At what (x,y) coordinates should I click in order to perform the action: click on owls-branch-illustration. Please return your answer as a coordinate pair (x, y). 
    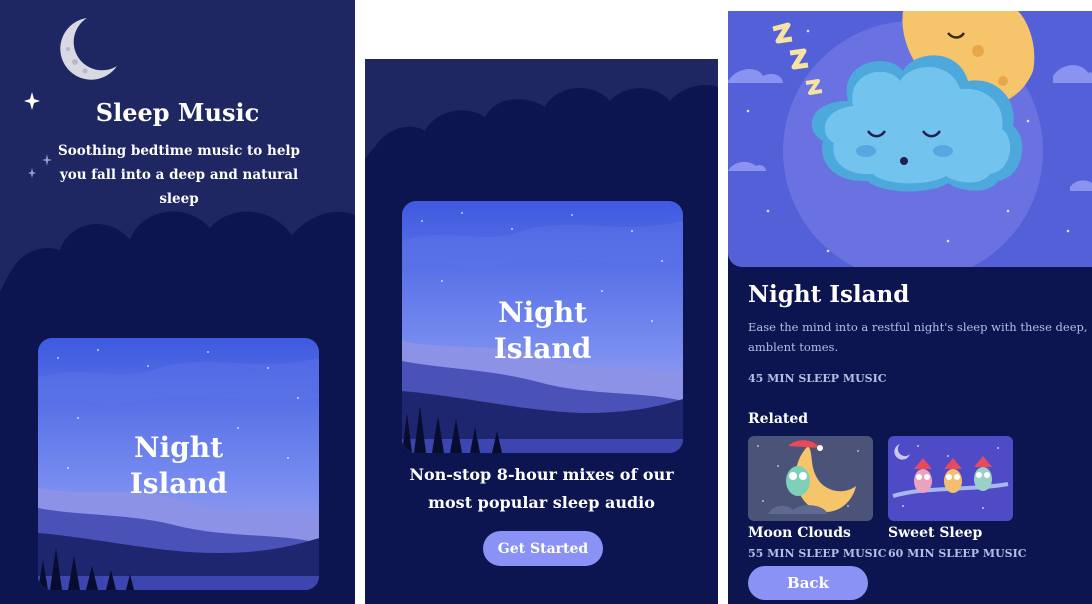
    Looking at the image, I should click on (950, 478).